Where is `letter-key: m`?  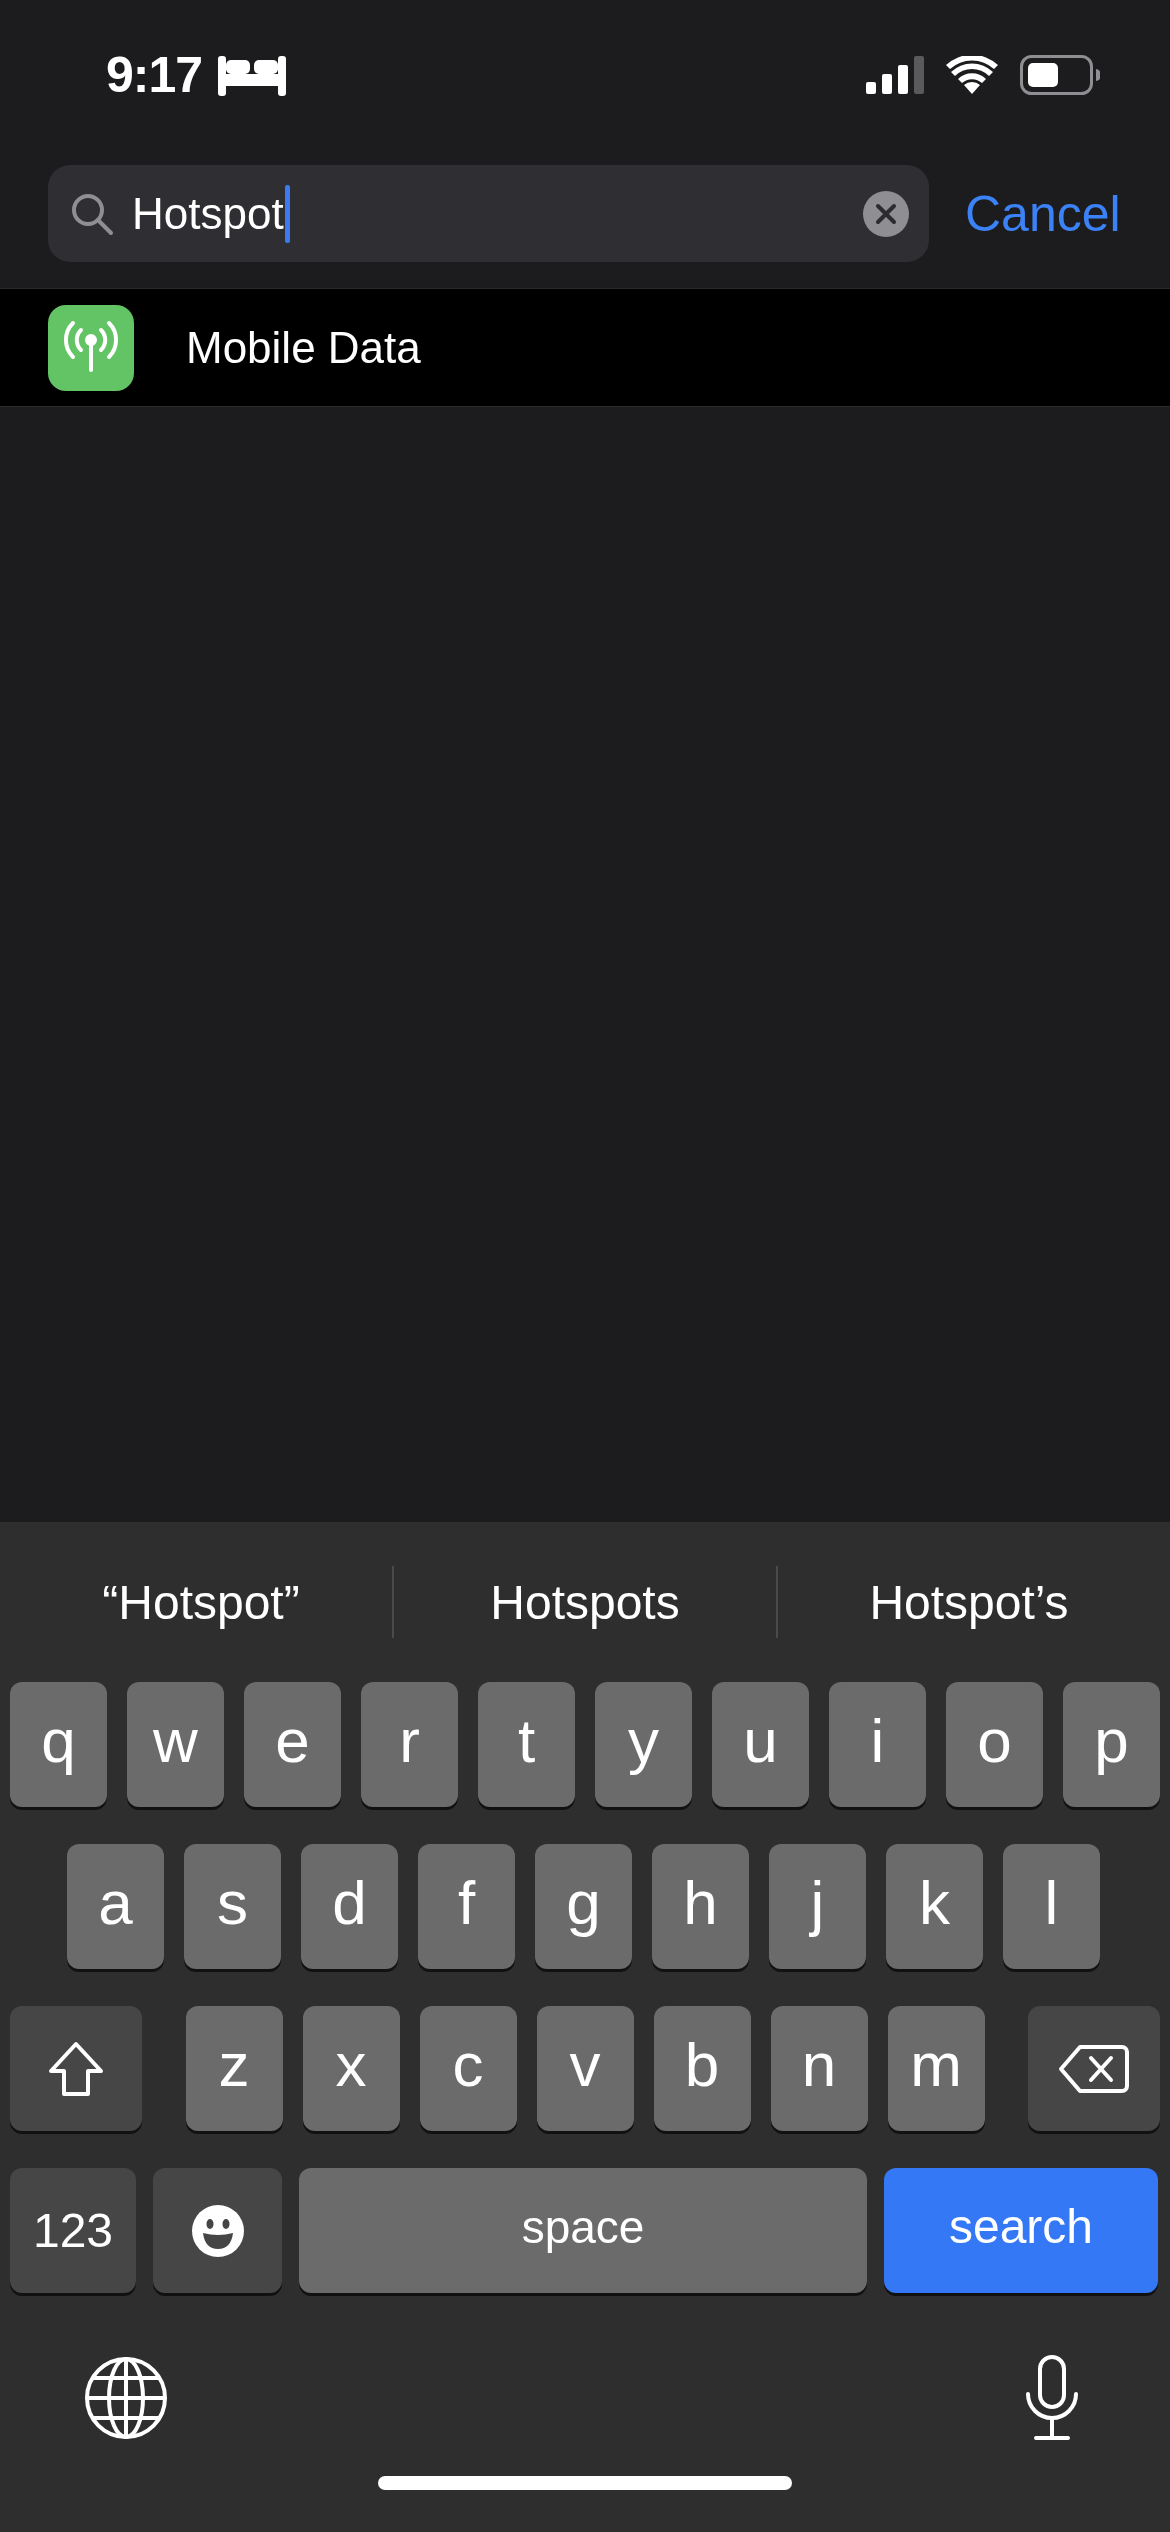 letter-key: m is located at coordinates (936, 2068).